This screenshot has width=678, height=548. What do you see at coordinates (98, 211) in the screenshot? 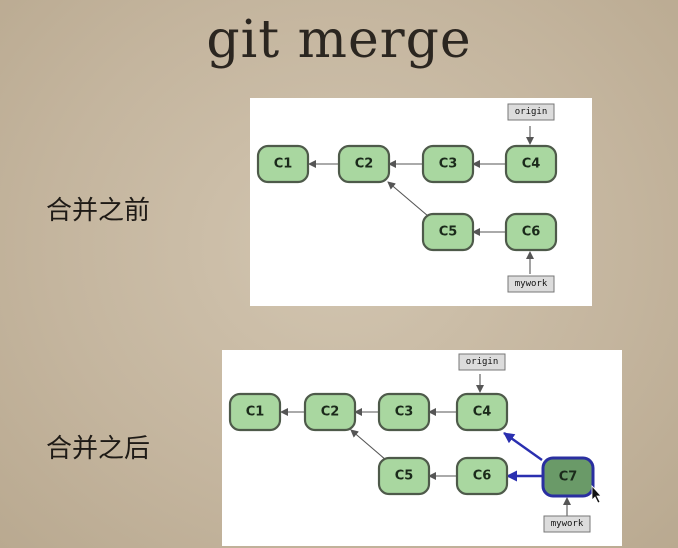
I see `label-before: 合并之前` at bounding box center [98, 211].